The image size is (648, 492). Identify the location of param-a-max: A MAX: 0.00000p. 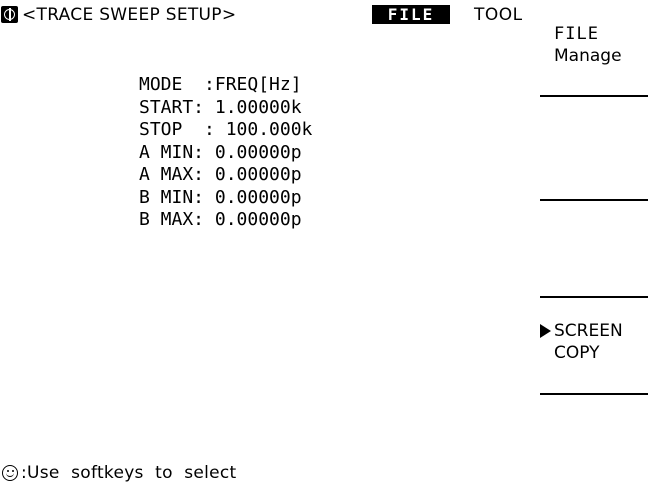
(225, 175).